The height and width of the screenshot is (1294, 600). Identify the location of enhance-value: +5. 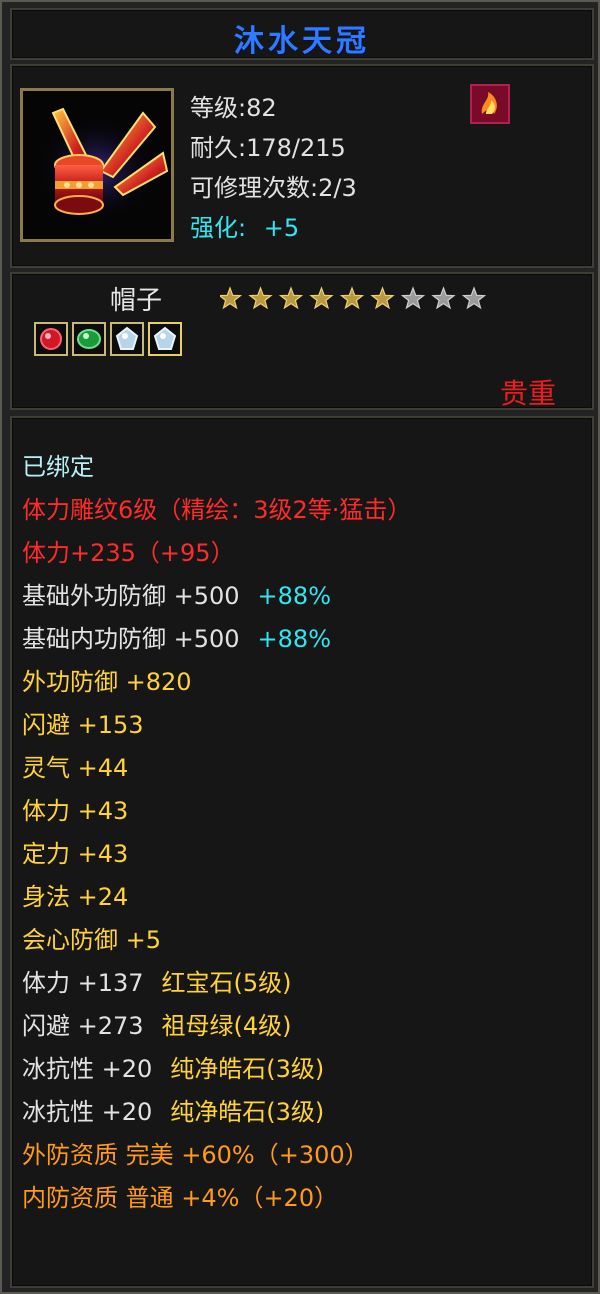
(281, 228).